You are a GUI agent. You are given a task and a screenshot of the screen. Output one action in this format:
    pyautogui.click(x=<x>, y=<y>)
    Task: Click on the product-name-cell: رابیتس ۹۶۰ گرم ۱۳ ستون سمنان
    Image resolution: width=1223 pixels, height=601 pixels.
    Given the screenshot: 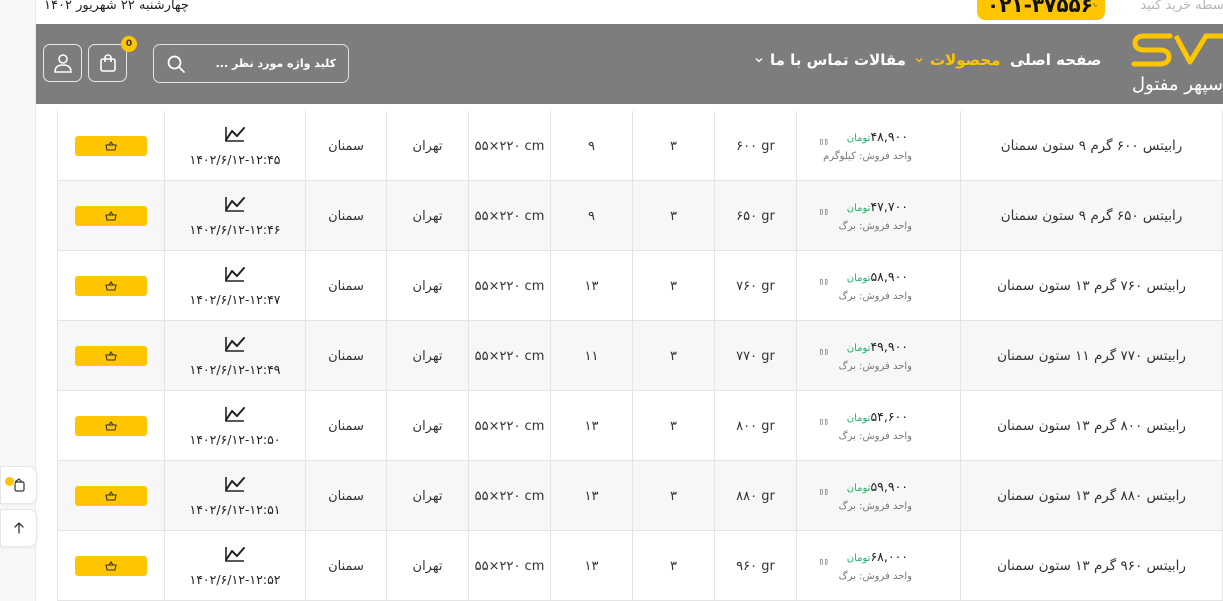 What is the action you would take?
    pyautogui.click(x=1091, y=566)
    